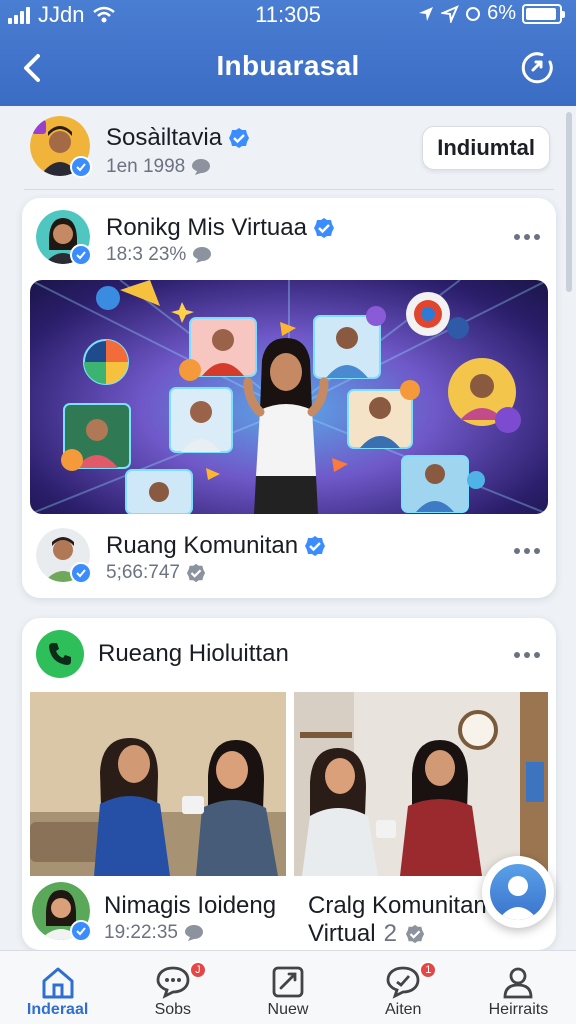  What do you see at coordinates (58, 983) in the screenshot?
I see `home-icon` at bounding box center [58, 983].